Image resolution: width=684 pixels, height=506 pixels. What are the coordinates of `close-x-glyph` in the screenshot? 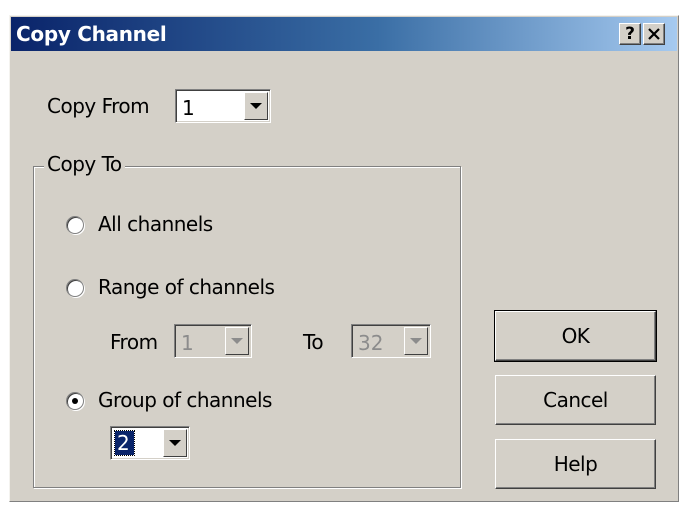 It's located at (654, 34).